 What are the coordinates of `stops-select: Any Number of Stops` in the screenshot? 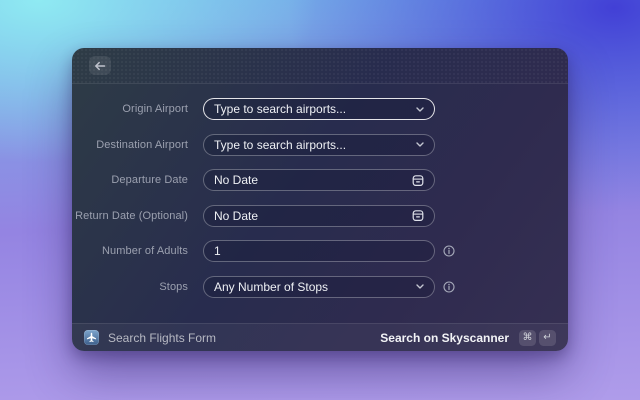 It's located at (319, 286).